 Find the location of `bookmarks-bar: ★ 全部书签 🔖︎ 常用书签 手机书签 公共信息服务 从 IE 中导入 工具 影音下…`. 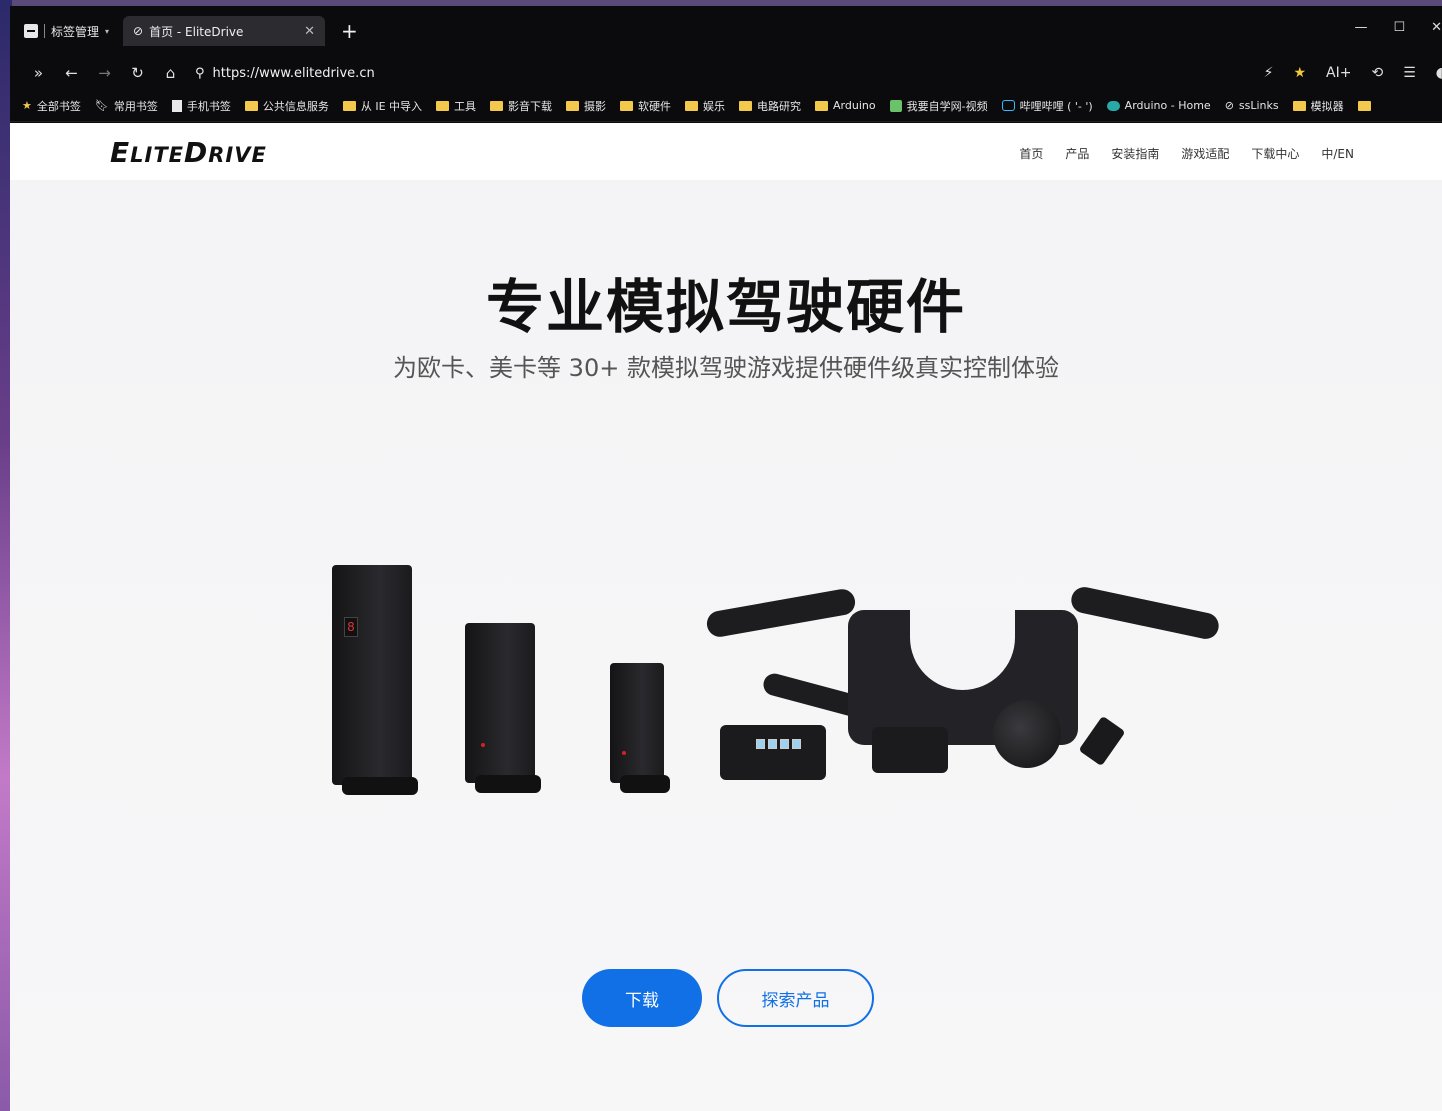

bookmarks-bar: ★ 全部书签 🔖︎ 常用书签 手机书签 公共信息服务 从 IE 中导入 工具 影音下… is located at coordinates (726, 106).